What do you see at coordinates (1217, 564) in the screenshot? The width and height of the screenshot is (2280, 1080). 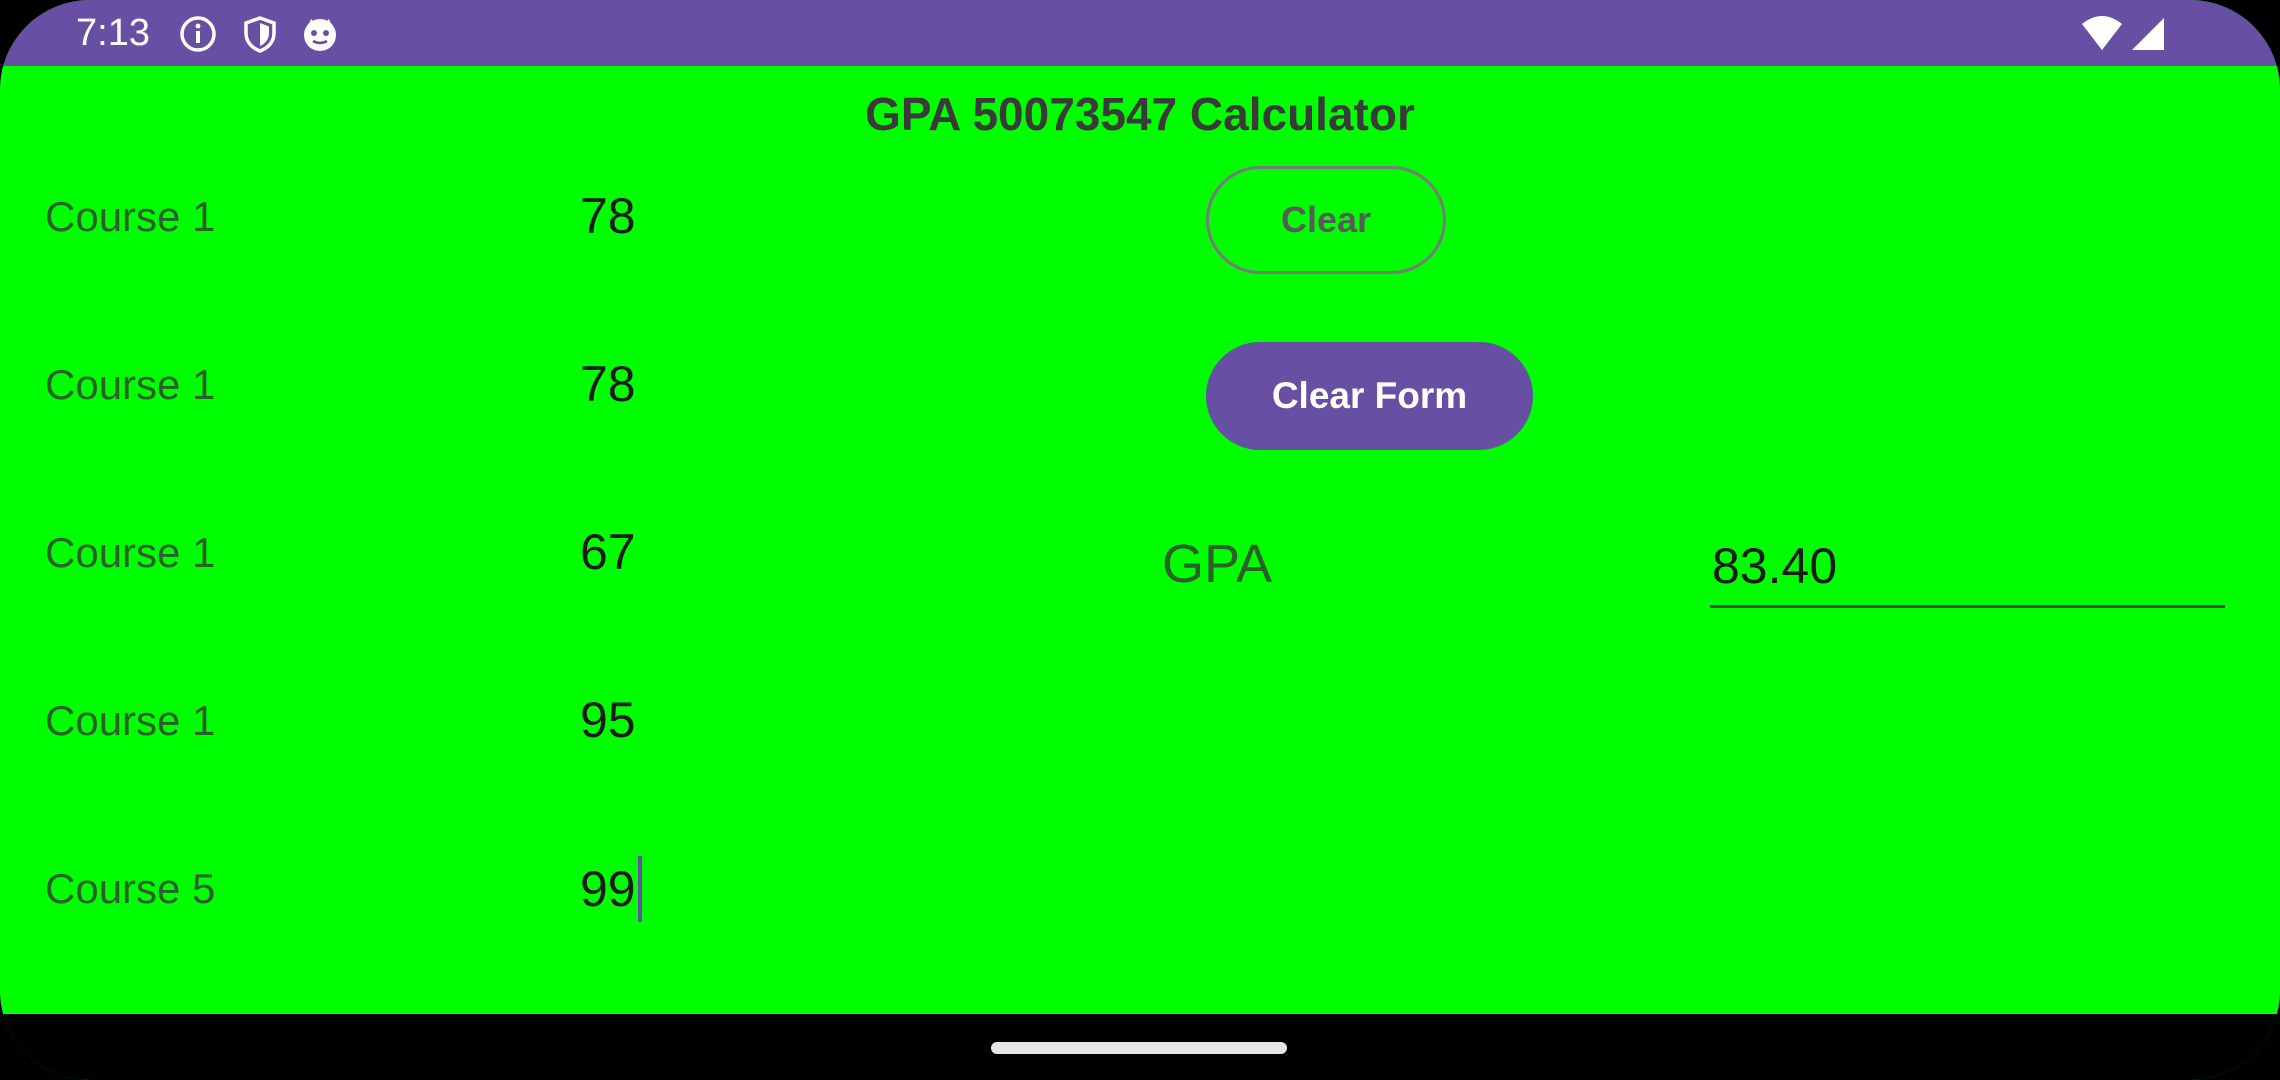 I see `gpa-label: GPA` at bounding box center [1217, 564].